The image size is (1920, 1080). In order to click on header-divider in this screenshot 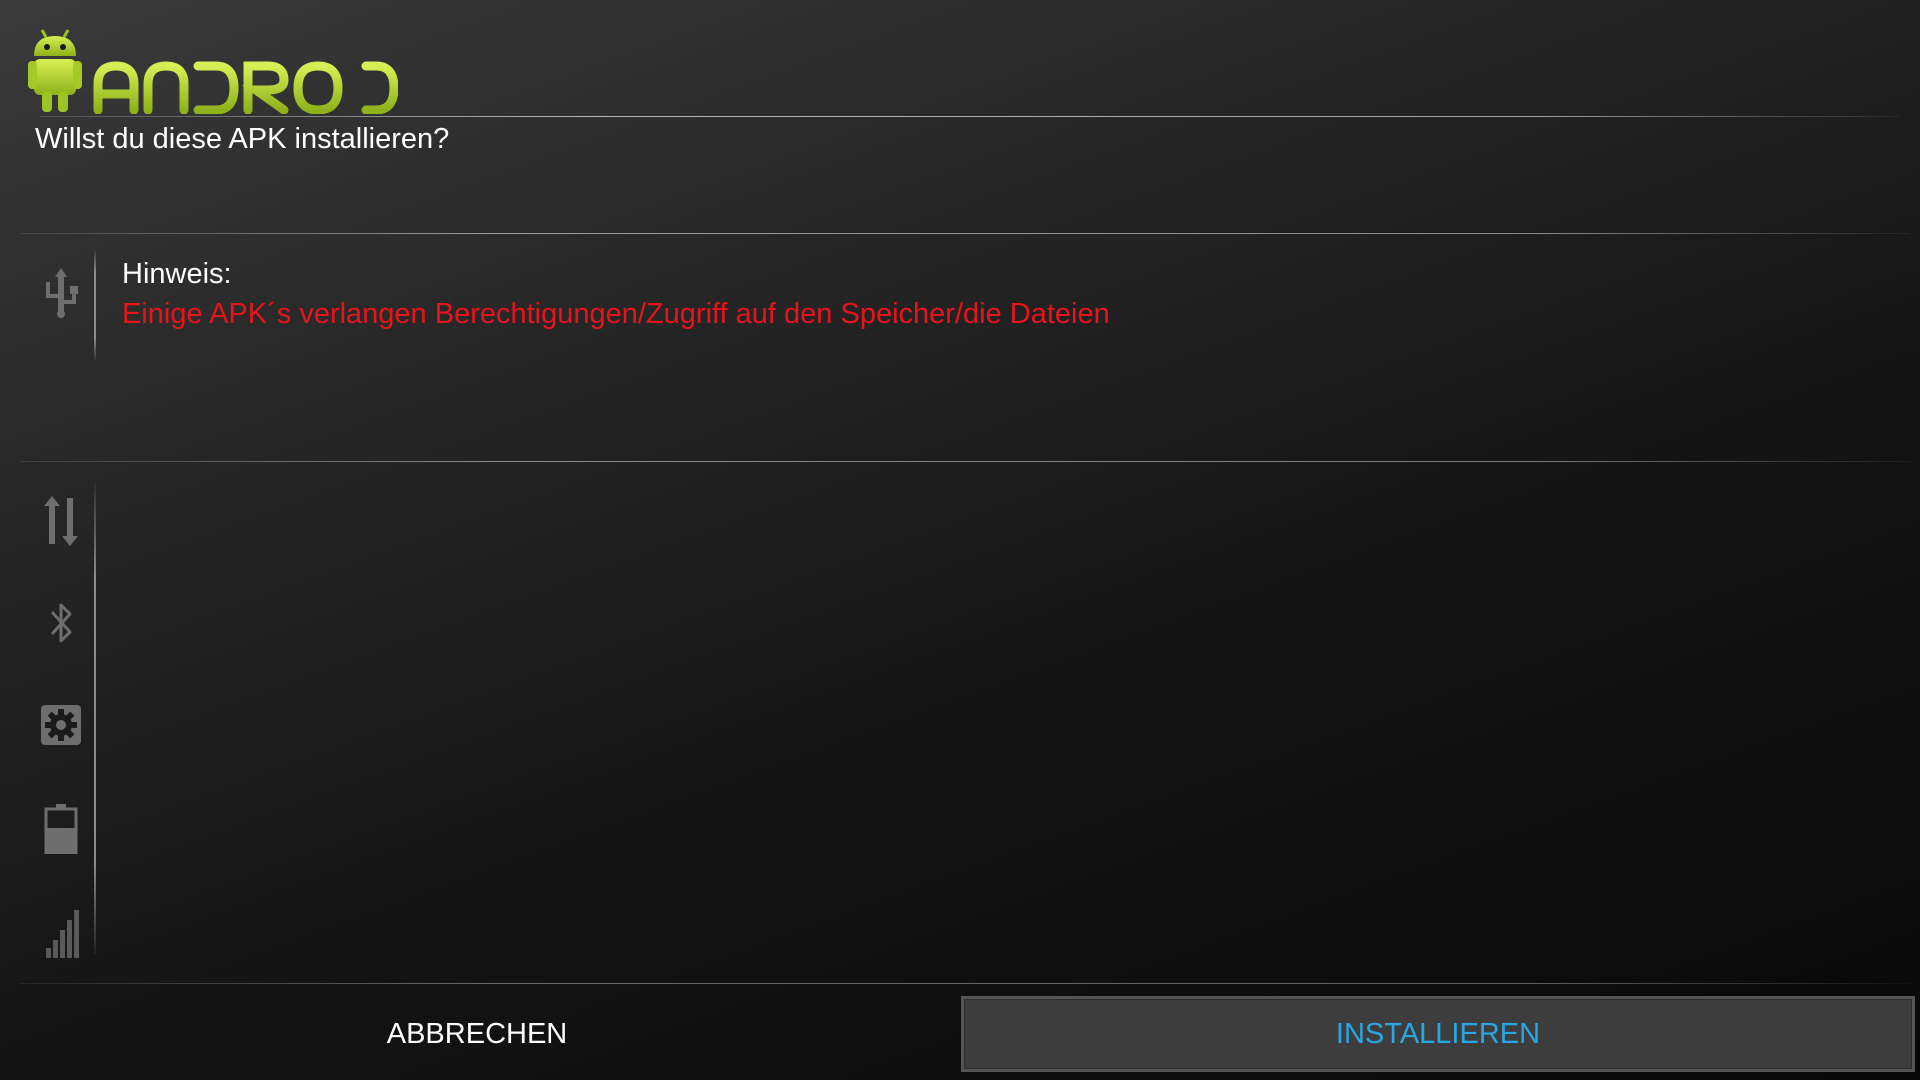, I will do `click(970, 116)`.